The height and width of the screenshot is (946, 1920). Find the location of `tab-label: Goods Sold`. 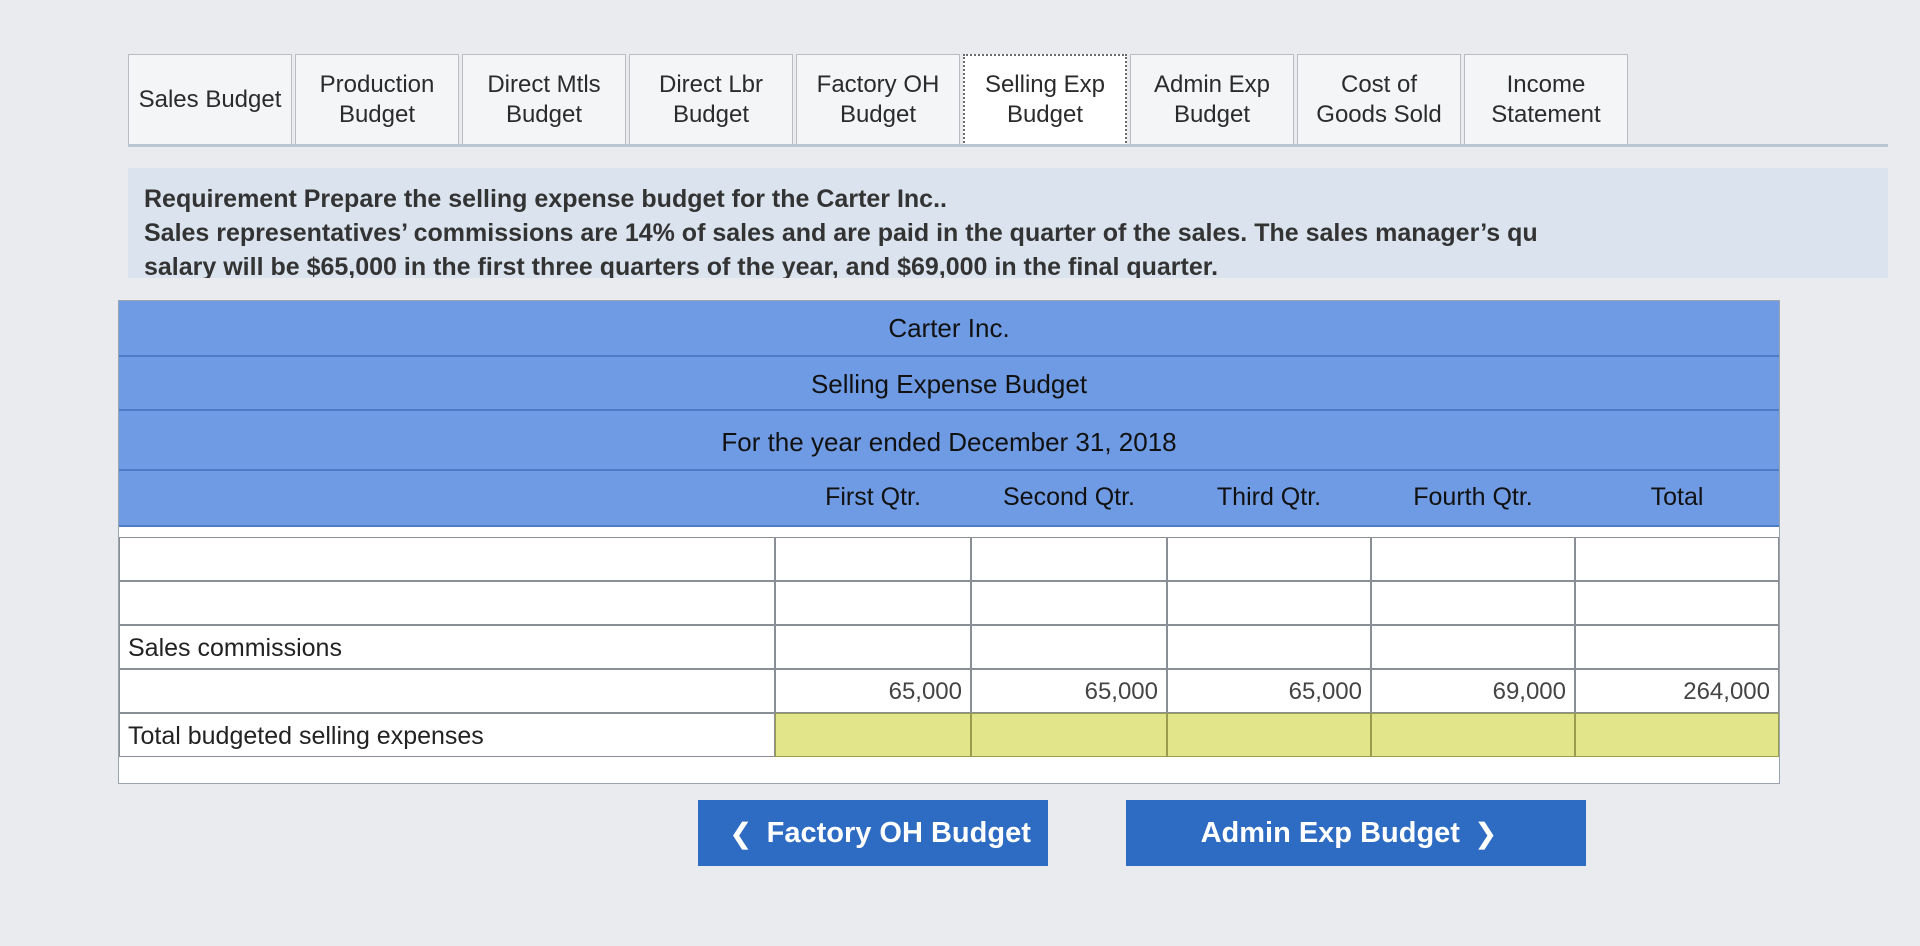

tab-label: Goods Sold is located at coordinates (1379, 114).